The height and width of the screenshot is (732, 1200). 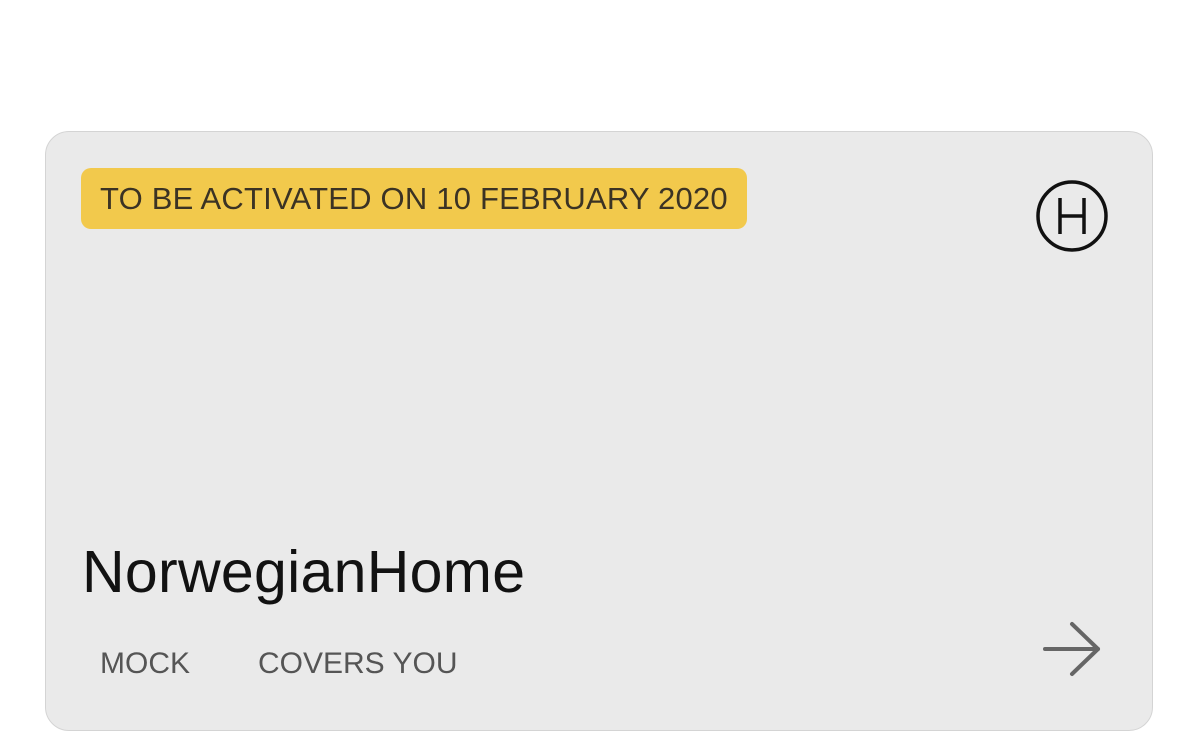 What do you see at coordinates (145, 663) in the screenshot?
I see `tag-mock: MOCK` at bounding box center [145, 663].